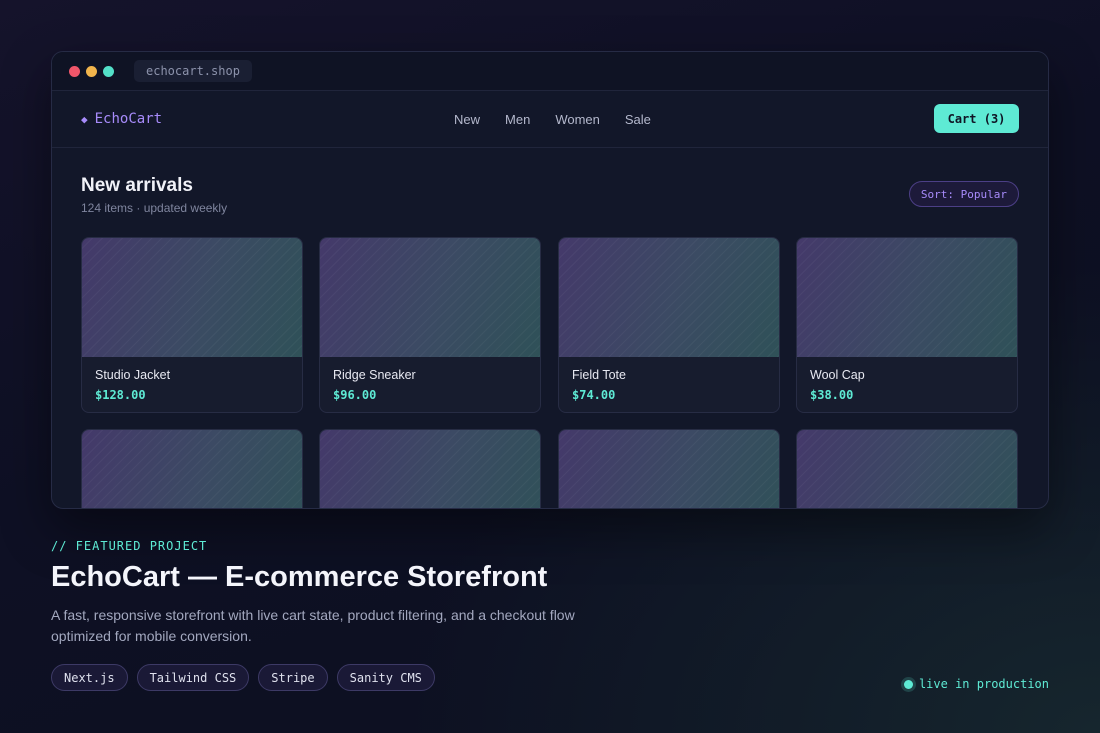 This screenshot has height=733, width=1100. I want to click on tag-sanity: Sanity CMS, so click(385, 677).